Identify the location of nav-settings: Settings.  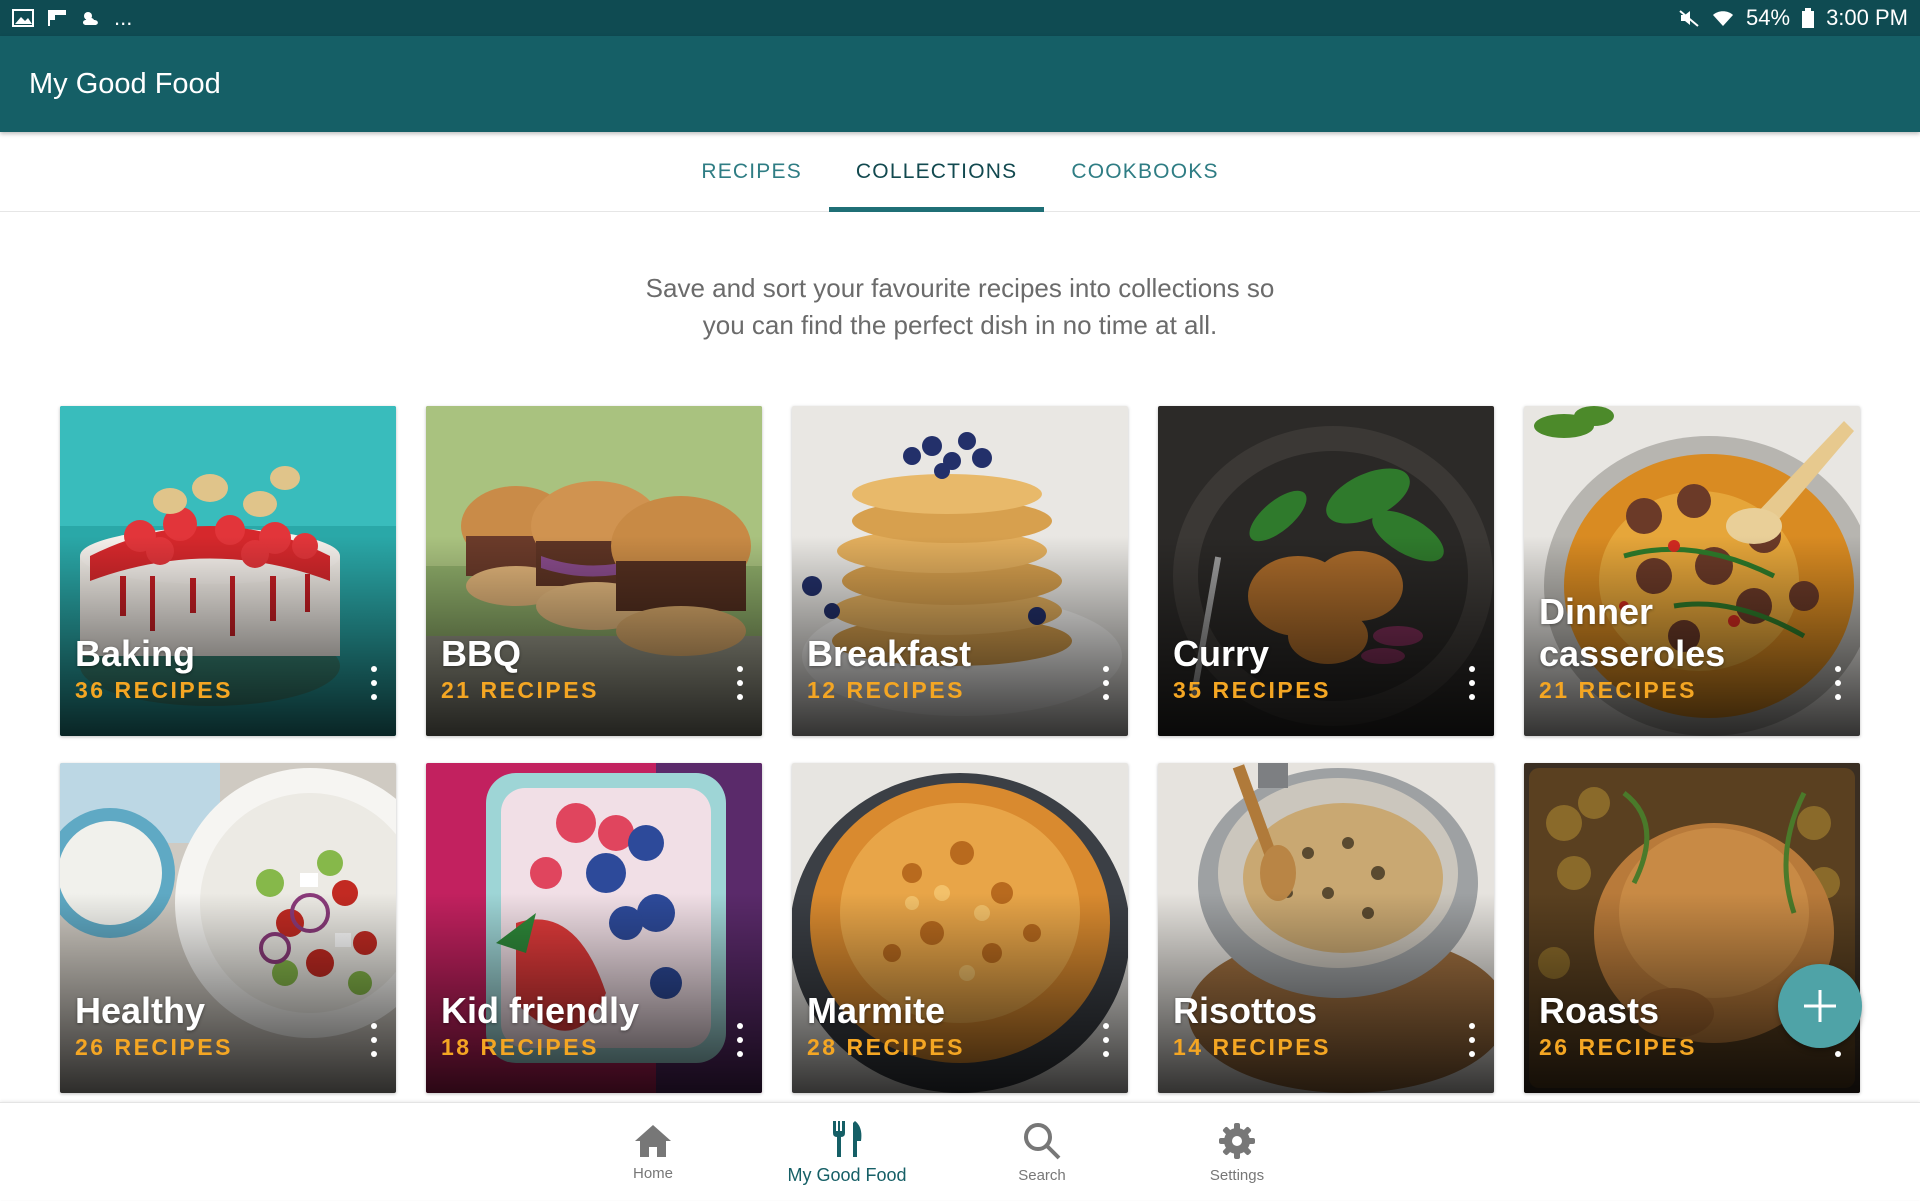
(1237, 1152).